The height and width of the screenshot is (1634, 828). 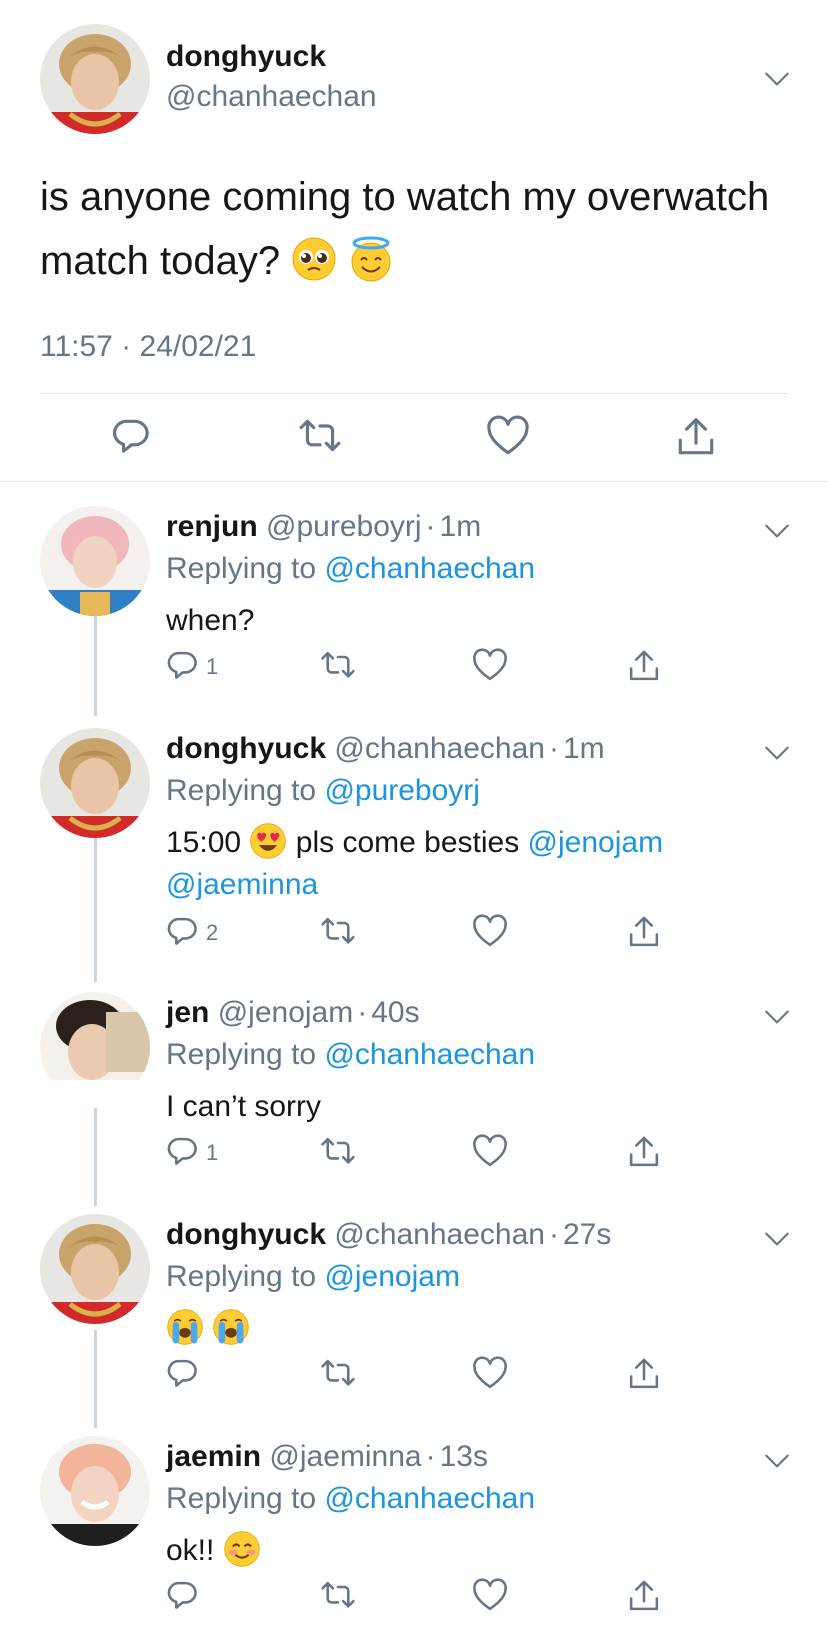 I want to click on reply-header: donghyuck @chanhaechan · 1m, so click(x=385, y=749).